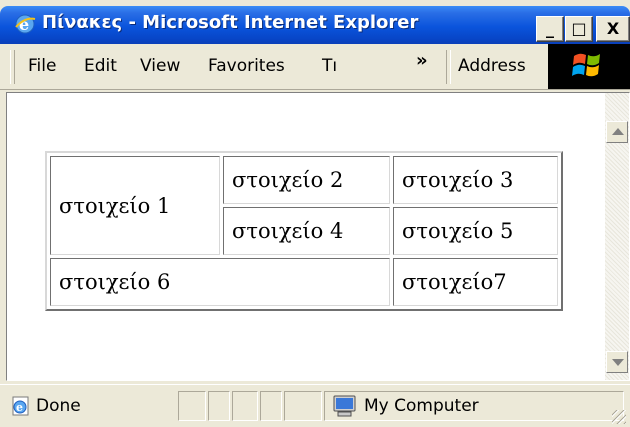 The height and width of the screenshot is (427, 630). What do you see at coordinates (421, 406) in the screenshot?
I see `security-zone-text: My Computer` at bounding box center [421, 406].